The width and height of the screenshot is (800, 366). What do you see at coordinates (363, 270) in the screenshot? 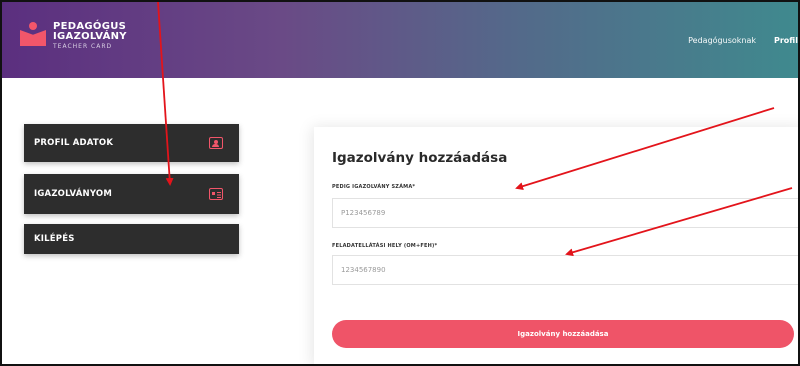
I see `workplace-value: 1234567890` at bounding box center [363, 270].